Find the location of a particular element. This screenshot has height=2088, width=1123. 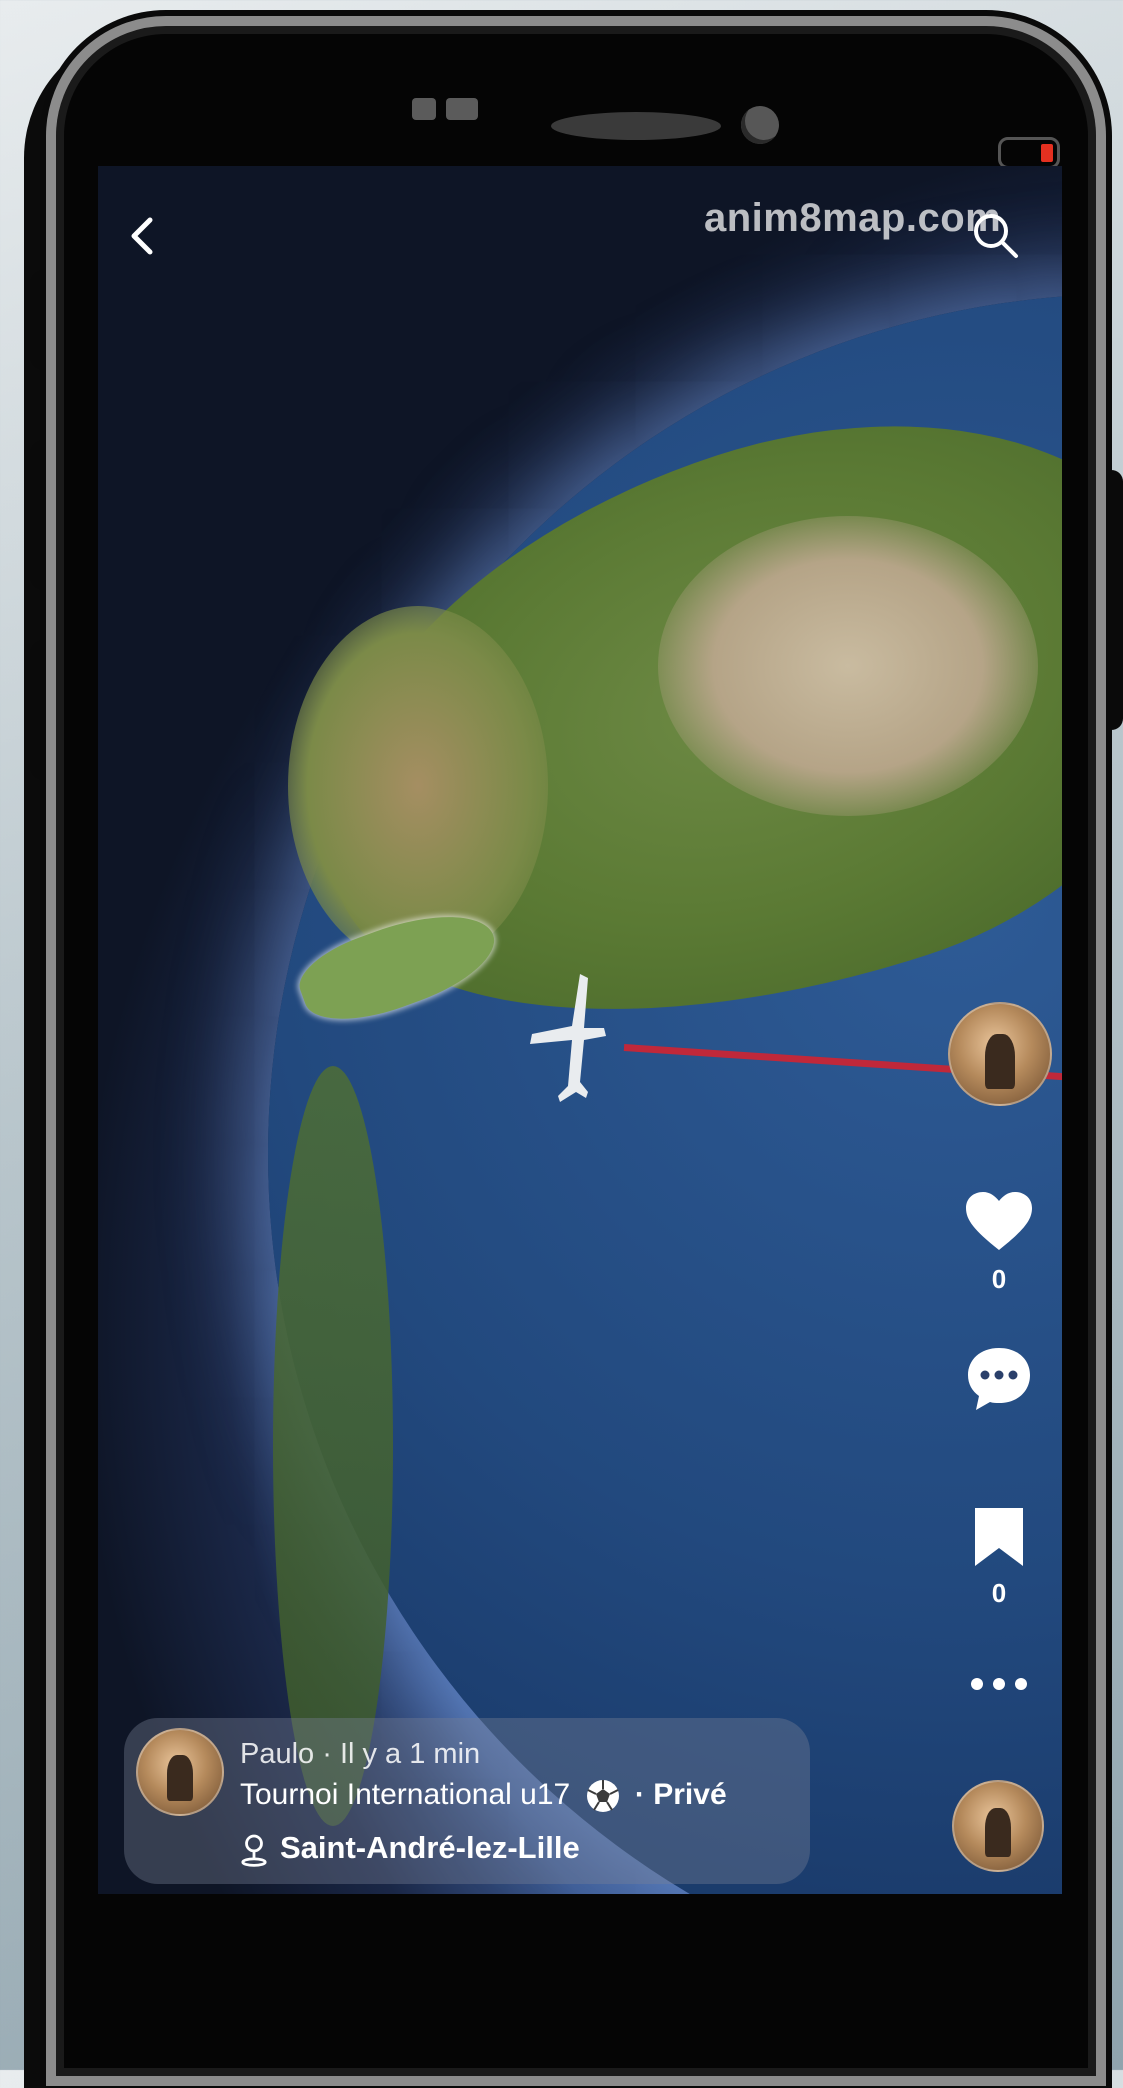

bookmark-icon is located at coordinates (999, 1537).